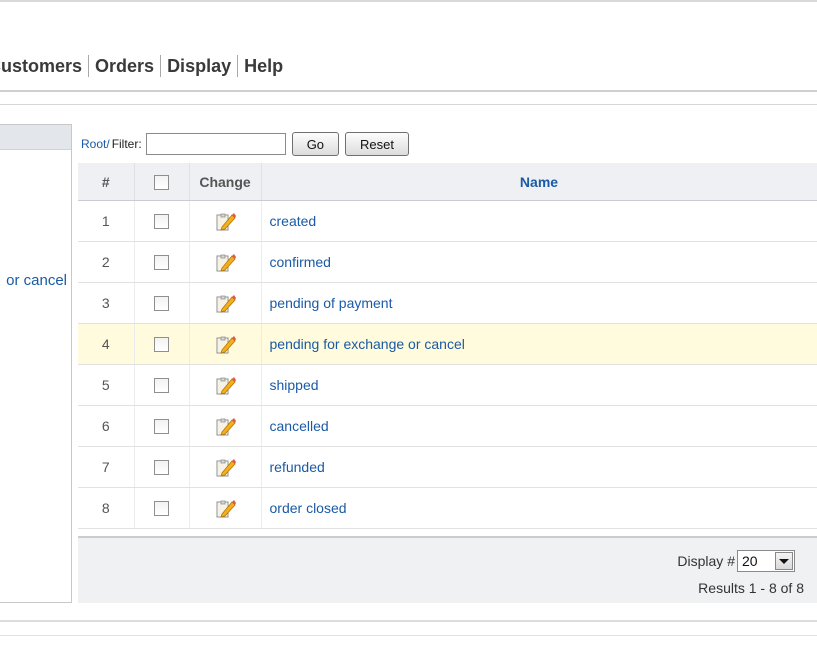 This screenshot has width=817, height=651. What do you see at coordinates (539, 344) in the screenshot?
I see `row-name-link: pending for exchange or cancel` at bounding box center [539, 344].